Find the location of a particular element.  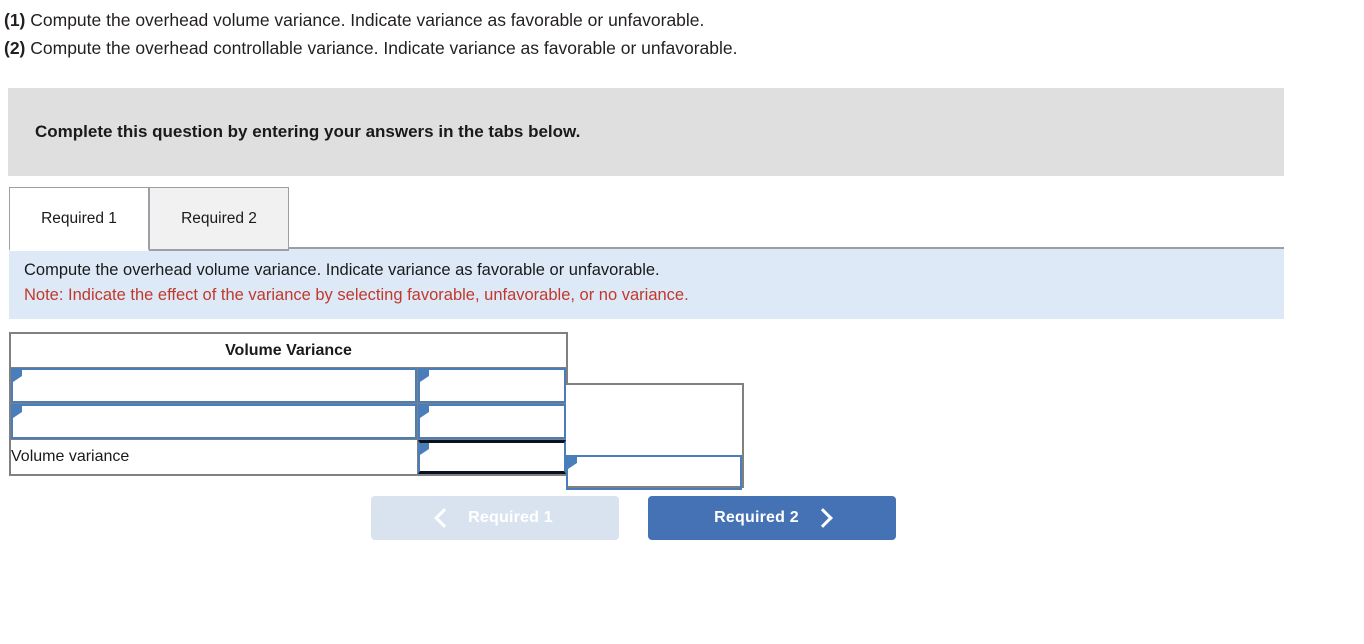

volume-variance-table: Volume Variance Volume variance is located at coordinates (288, 404).